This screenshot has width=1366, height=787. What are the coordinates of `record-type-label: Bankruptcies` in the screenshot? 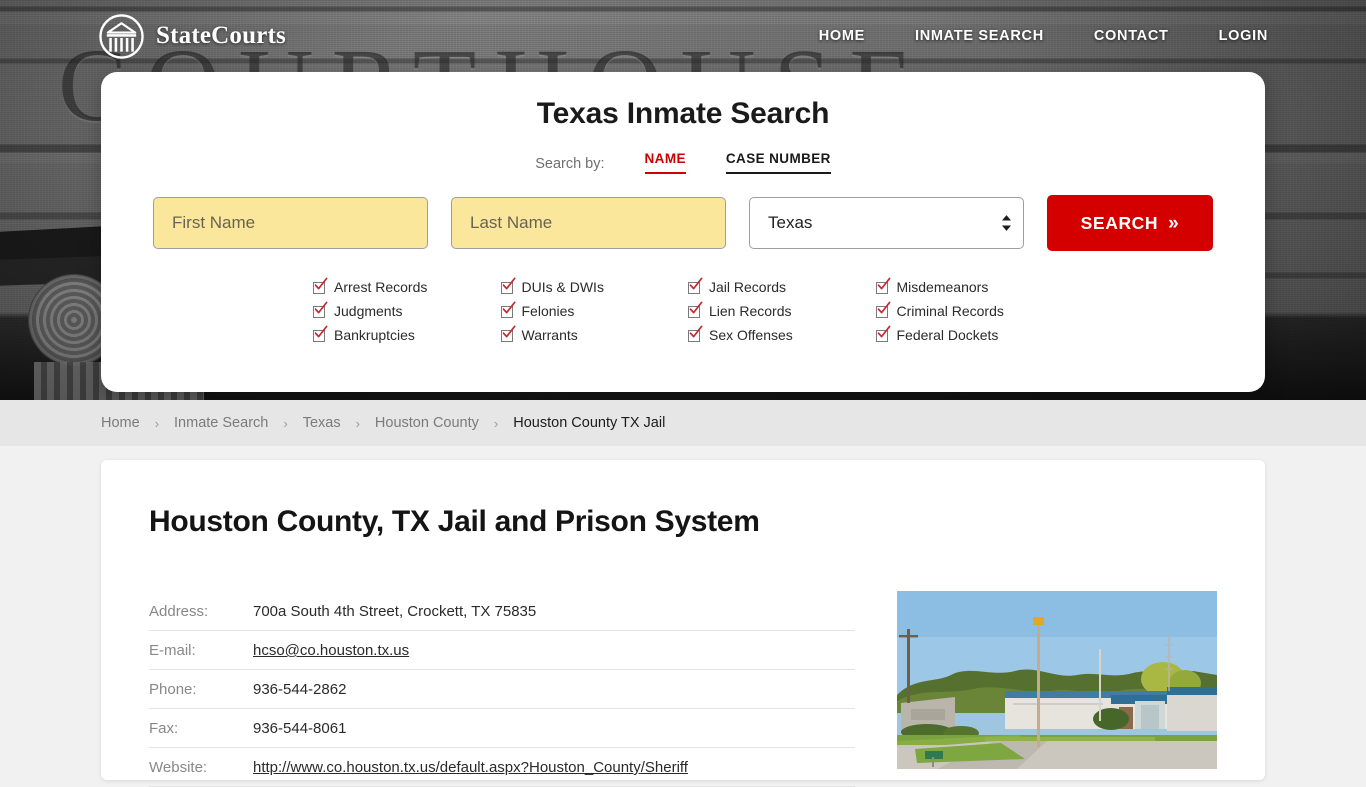 It's located at (374, 335).